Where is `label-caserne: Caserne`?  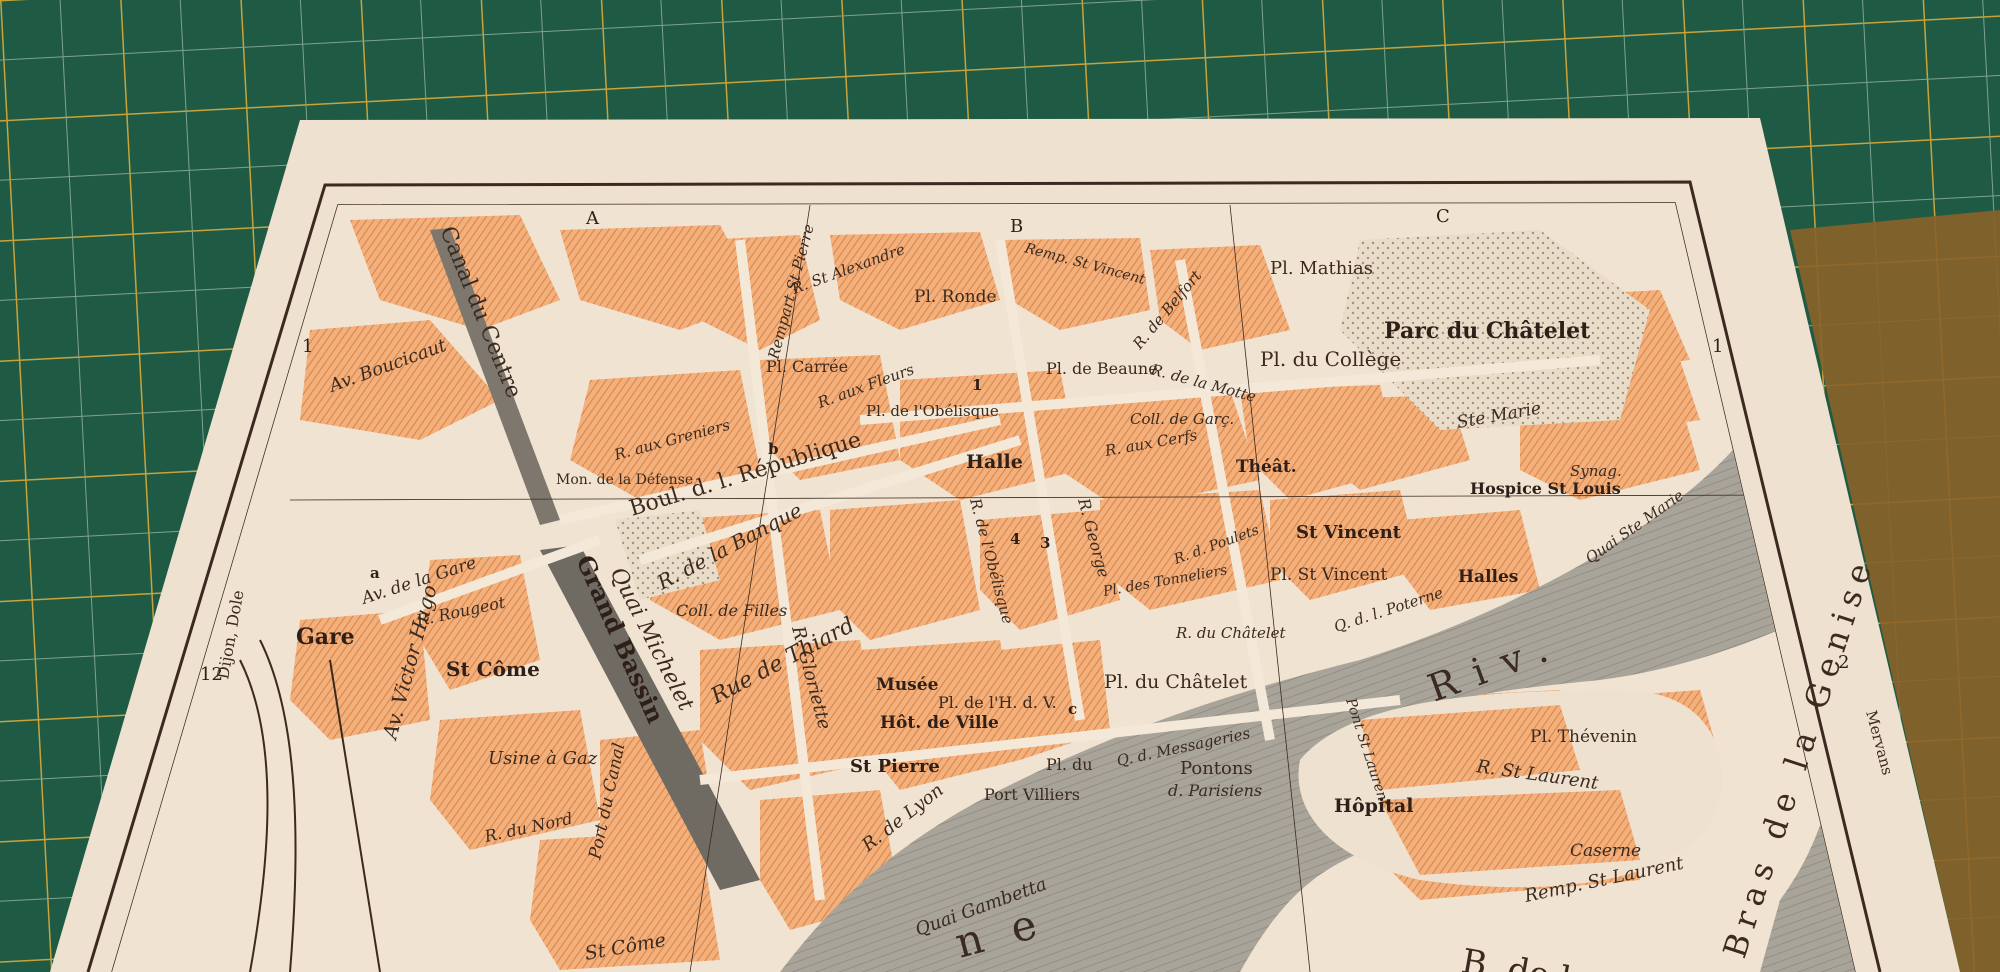 label-caserne: Caserne is located at coordinates (1605, 851).